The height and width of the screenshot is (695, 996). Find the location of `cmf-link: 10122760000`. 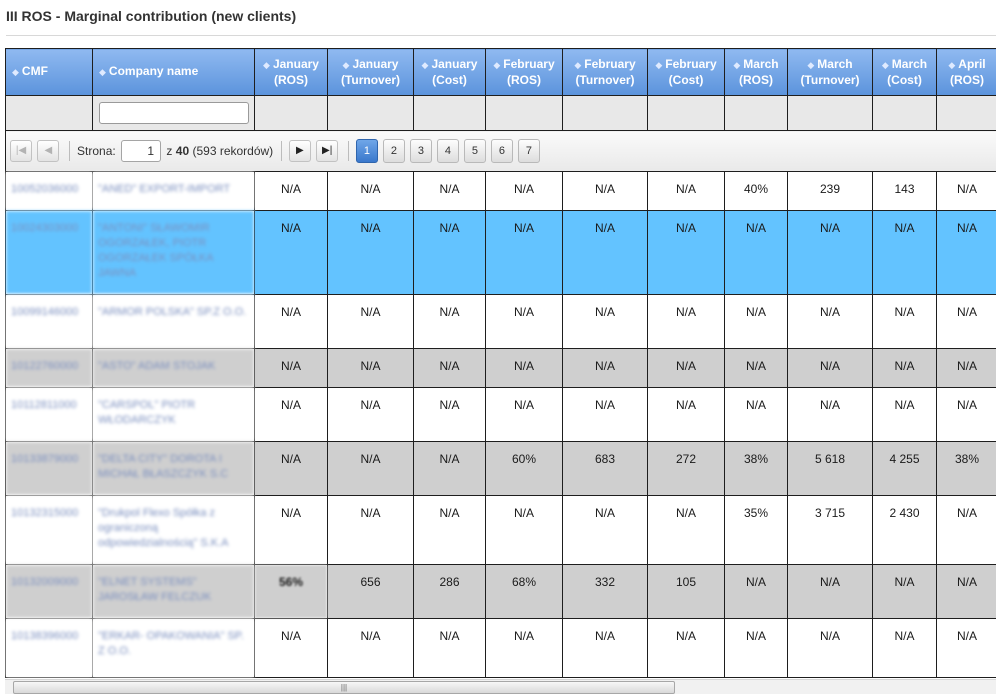

cmf-link: 10122760000 is located at coordinates (49, 368).